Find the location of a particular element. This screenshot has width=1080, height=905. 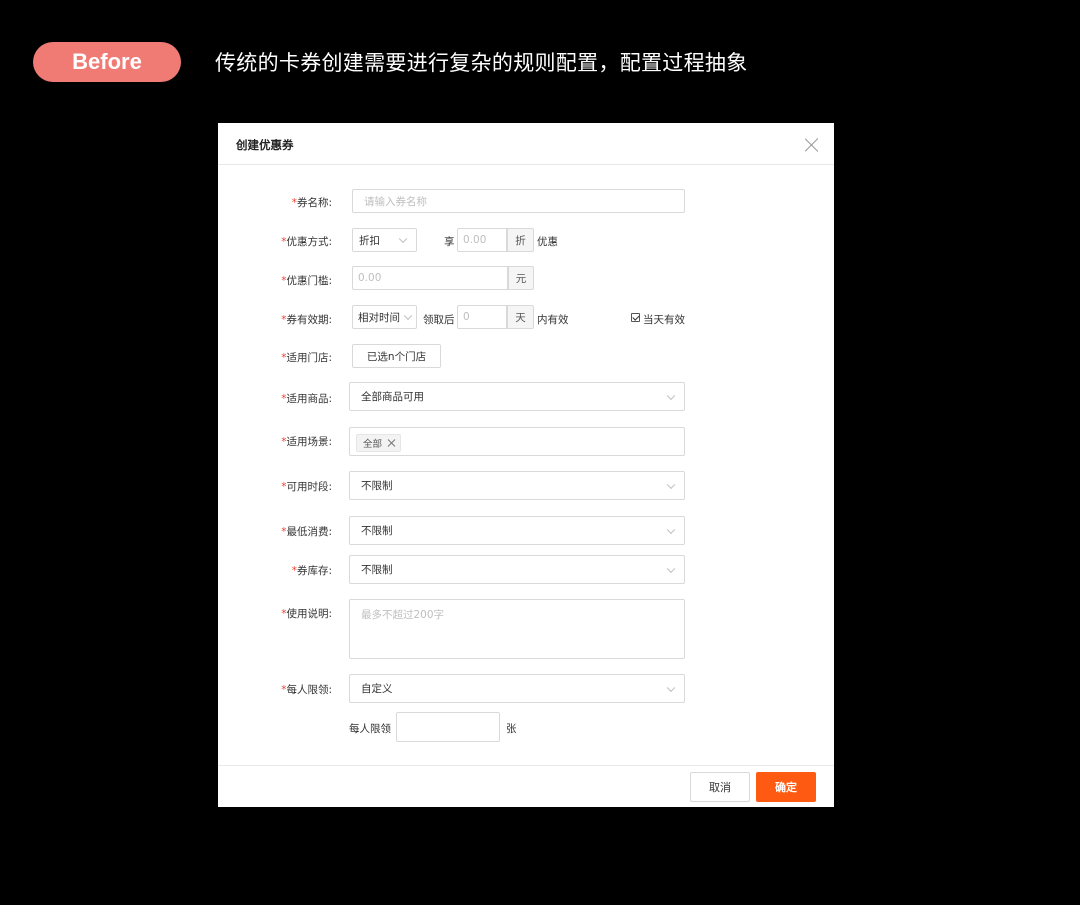

discount-label: *优惠方式: is located at coordinates (306, 242).